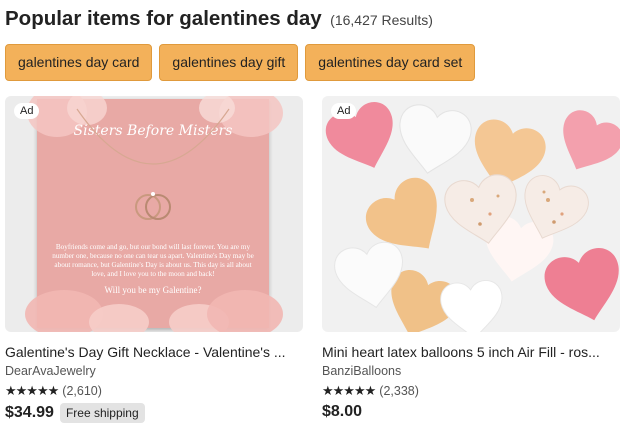 The width and height of the screenshot is (625, 434). I want to click on page-title: Popular items for galentines day, so click(163, 18).